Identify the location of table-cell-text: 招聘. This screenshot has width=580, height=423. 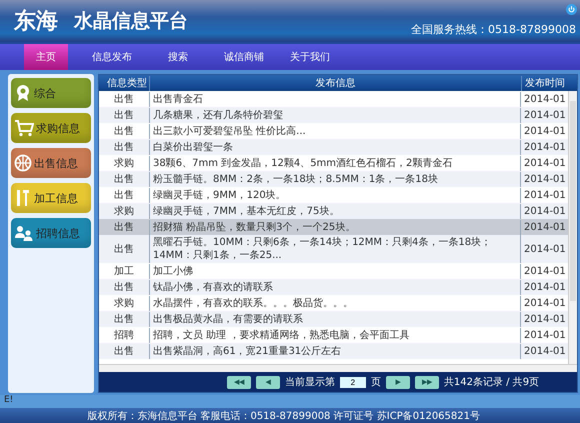
(124, 335).